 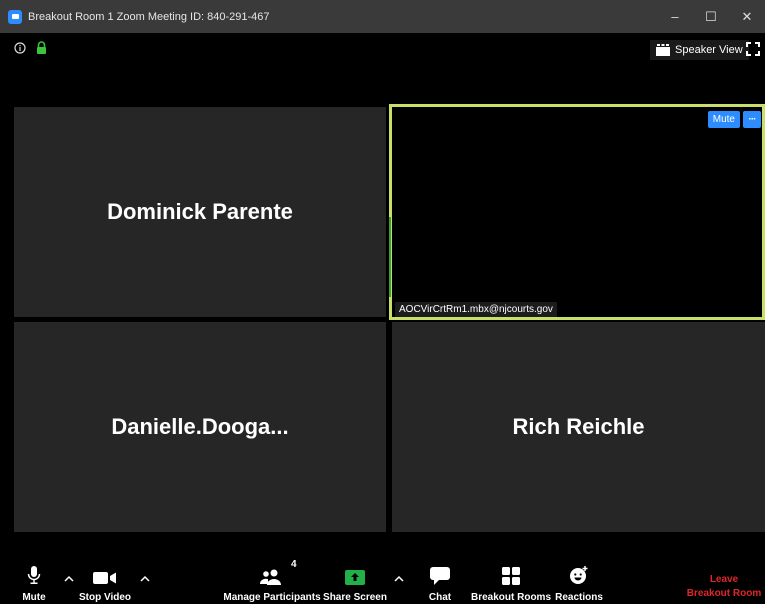 I want to click on breakout-rooms-label: Breakout Rooms, so click(x=511, y=597).